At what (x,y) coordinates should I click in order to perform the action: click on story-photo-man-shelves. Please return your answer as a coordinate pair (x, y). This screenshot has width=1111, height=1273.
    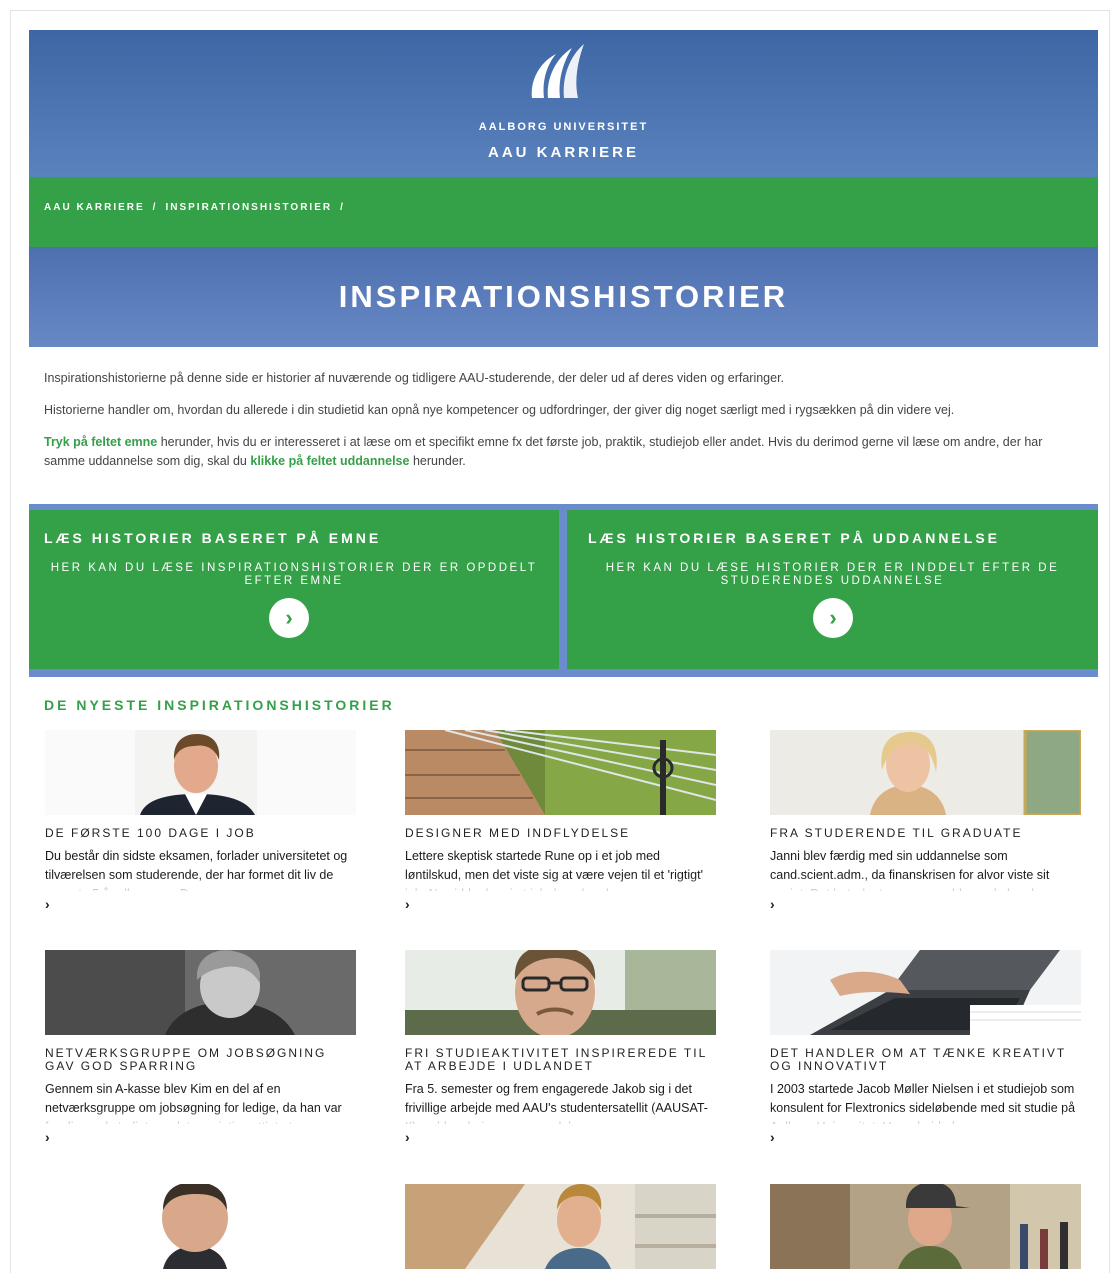
    Looking at the image, I should click on (560, 1226).